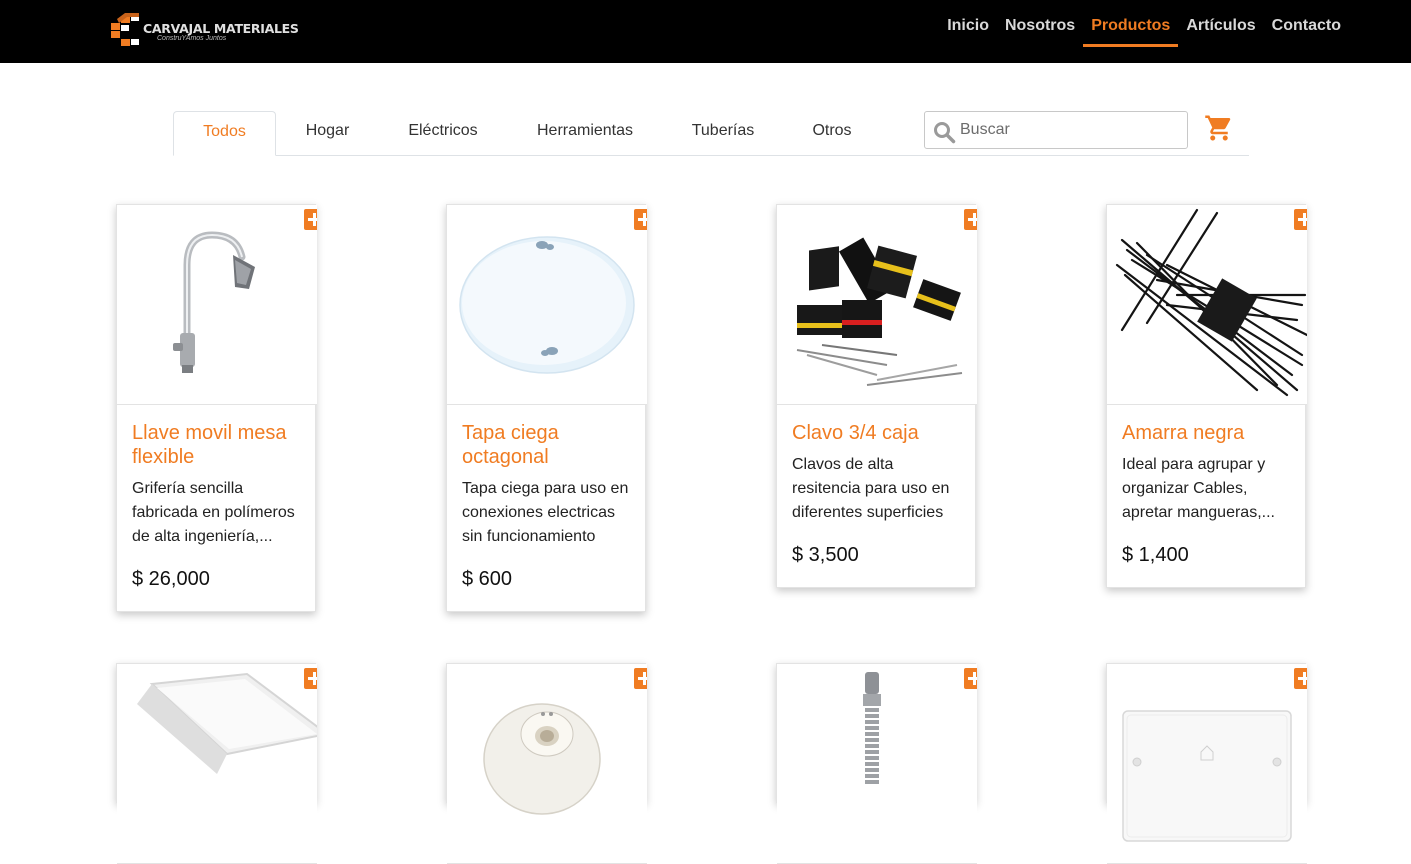 The image size is (1411, 864). Describe the element at coordinates (1070, 130) in the screenshot. I see `search-input` at that location.